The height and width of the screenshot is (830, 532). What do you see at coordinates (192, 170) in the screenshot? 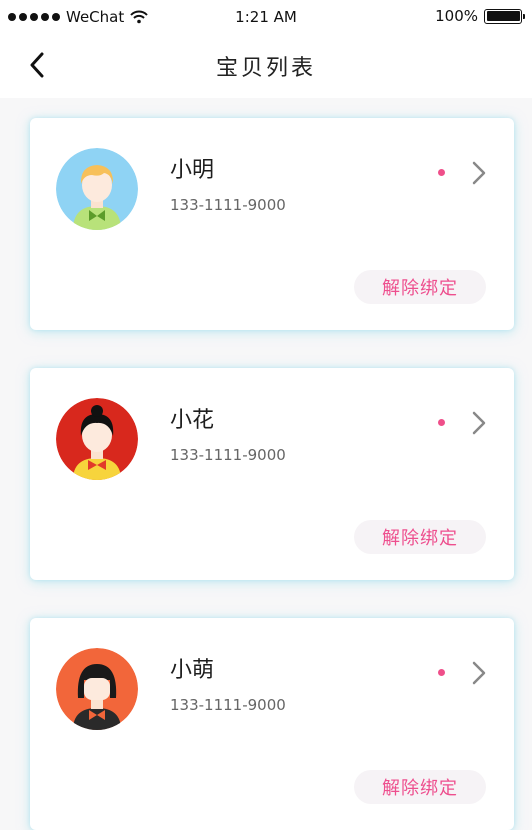
I see `child-name: 小明` at bounding box center [192, 170].